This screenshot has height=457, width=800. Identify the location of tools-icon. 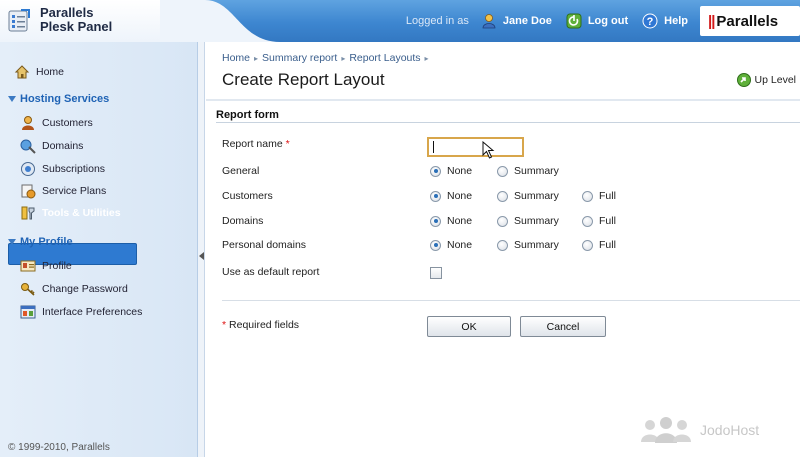
(28, 213).